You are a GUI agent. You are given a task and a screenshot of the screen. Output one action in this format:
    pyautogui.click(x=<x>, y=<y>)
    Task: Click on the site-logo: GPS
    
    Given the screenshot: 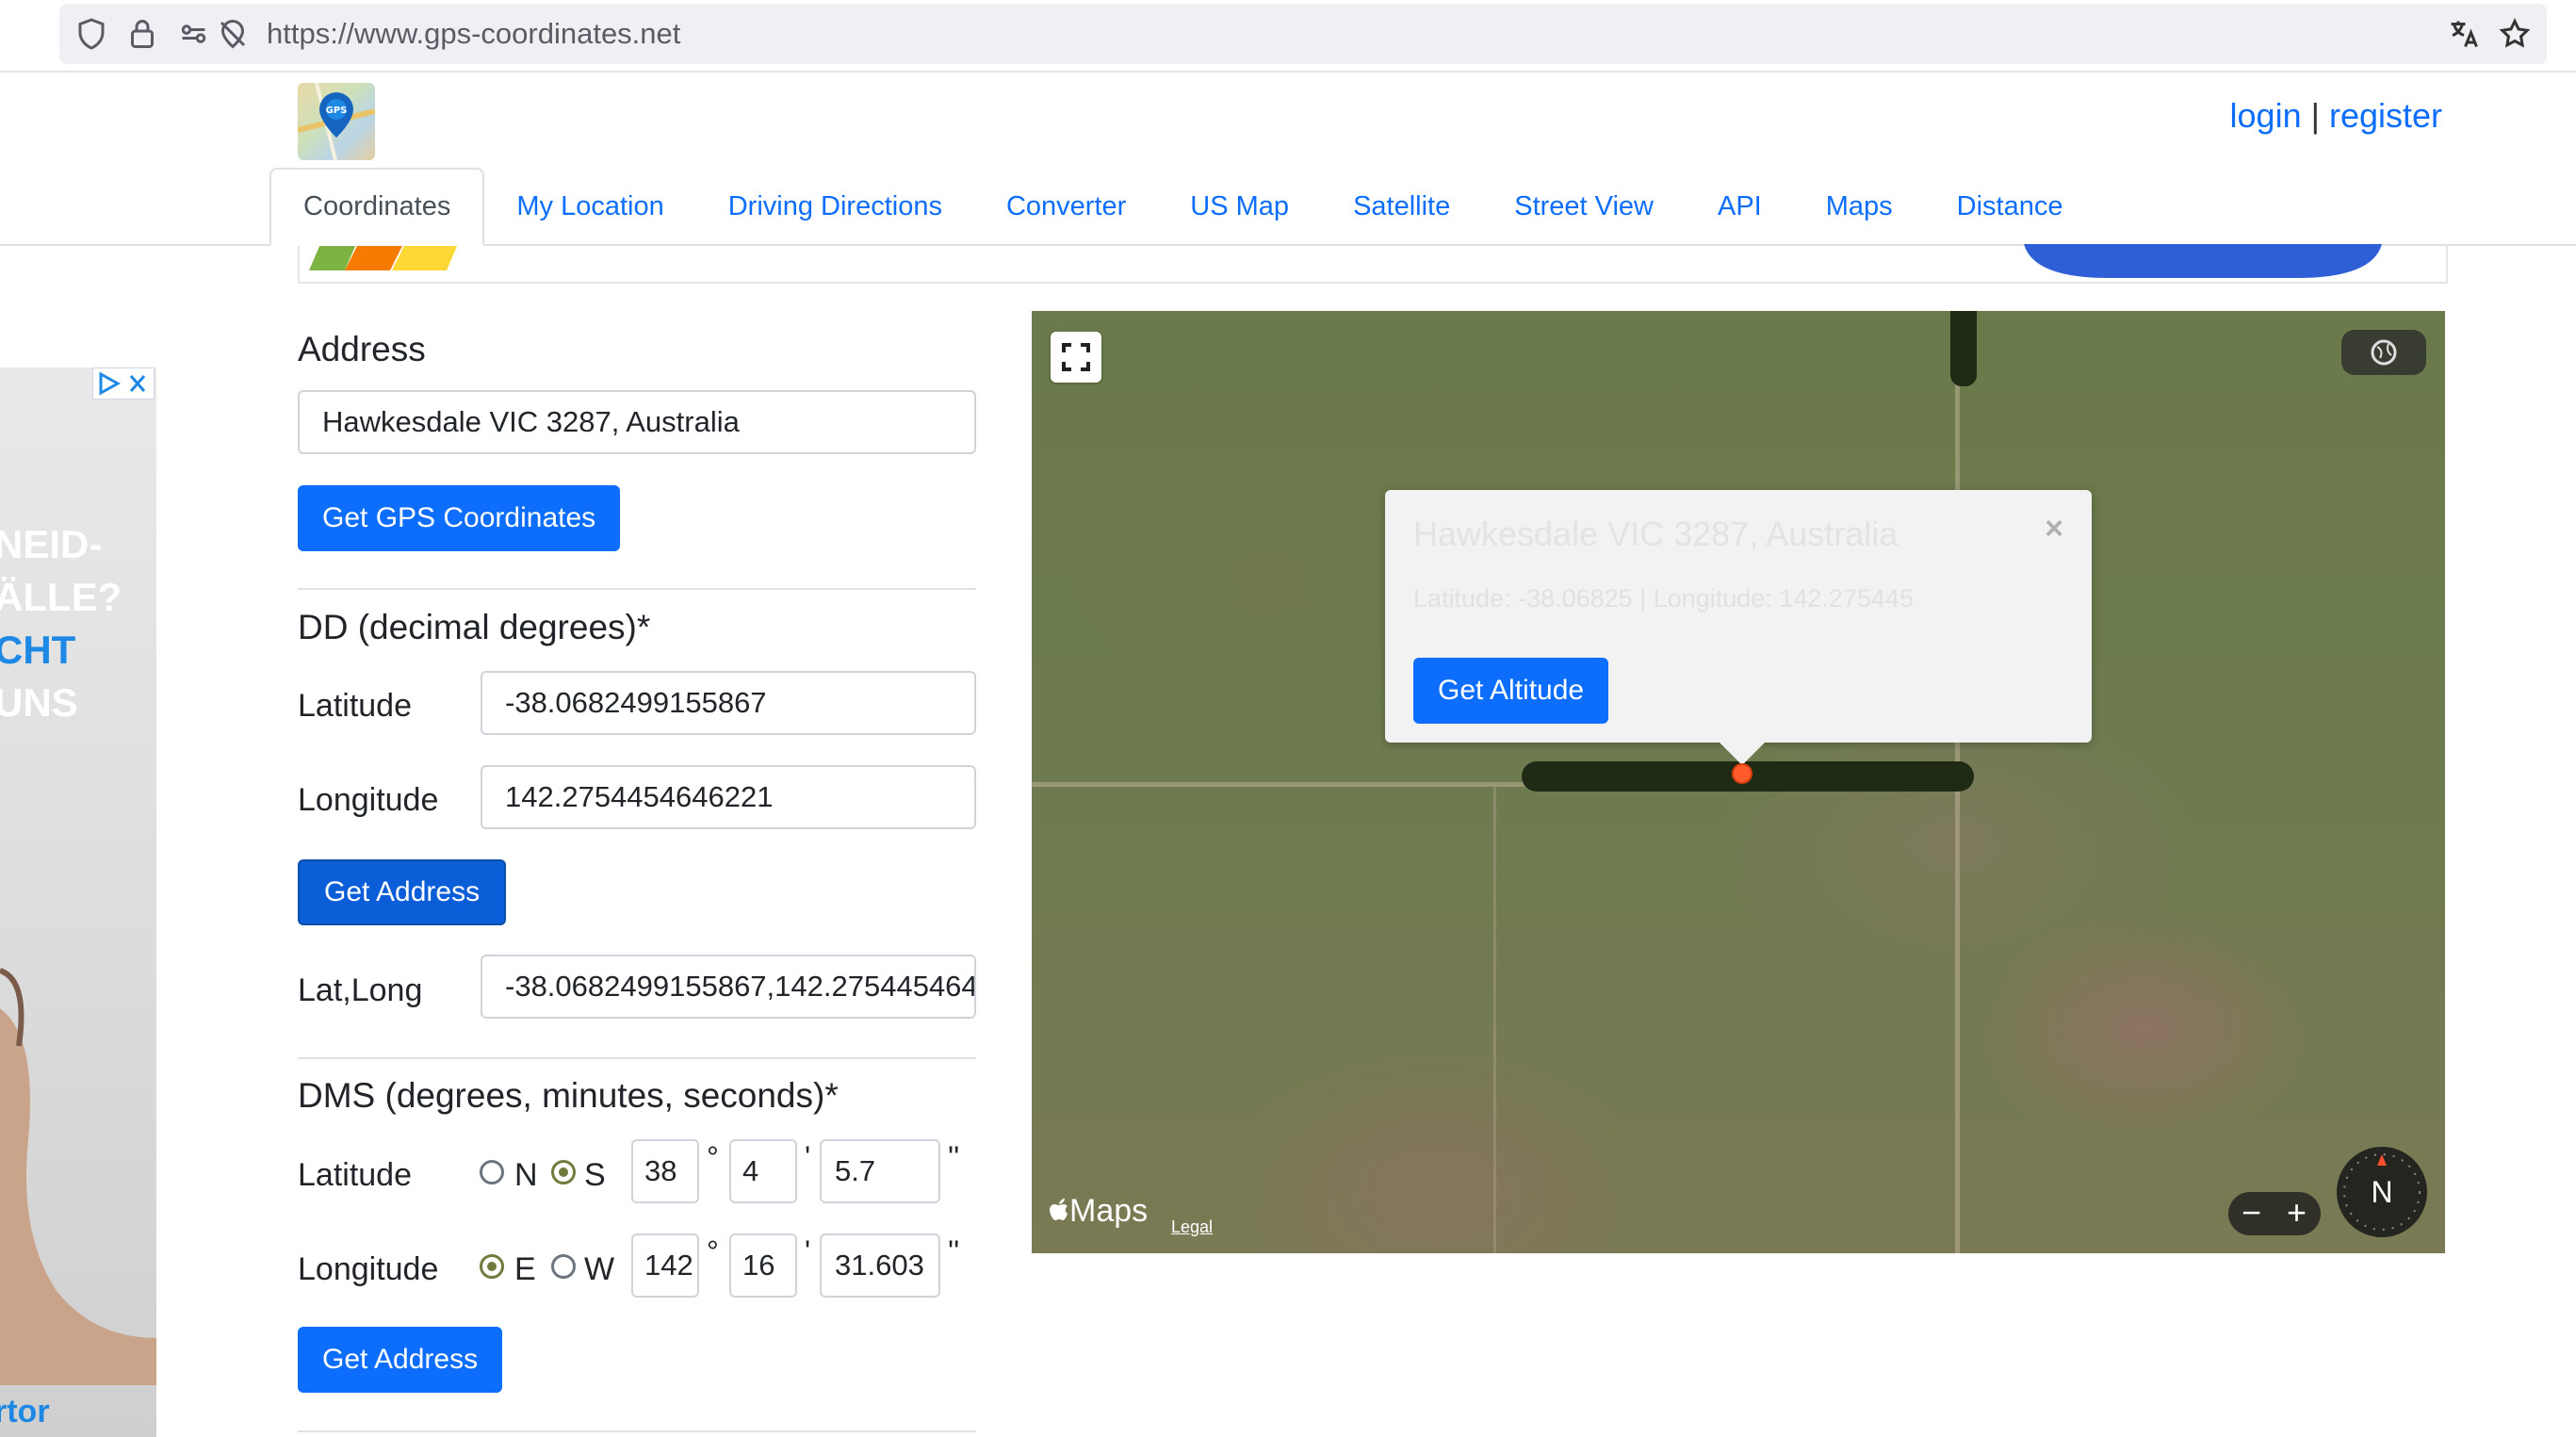 What is the action you would take?
    pyautogui.click(x=336, y=122)
    